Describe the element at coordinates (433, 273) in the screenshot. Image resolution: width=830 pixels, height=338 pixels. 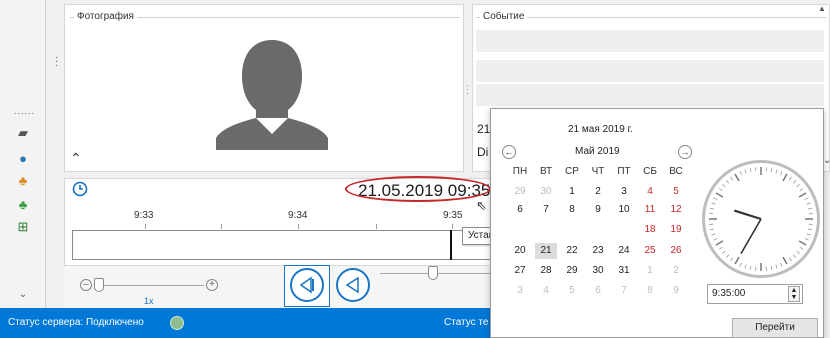
I see `speed-slider-thumb` at that location.